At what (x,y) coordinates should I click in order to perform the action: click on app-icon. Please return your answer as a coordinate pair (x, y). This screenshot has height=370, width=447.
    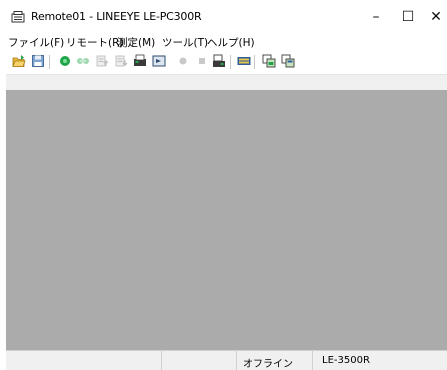
    Looking at the image, I should click on (18, 17).